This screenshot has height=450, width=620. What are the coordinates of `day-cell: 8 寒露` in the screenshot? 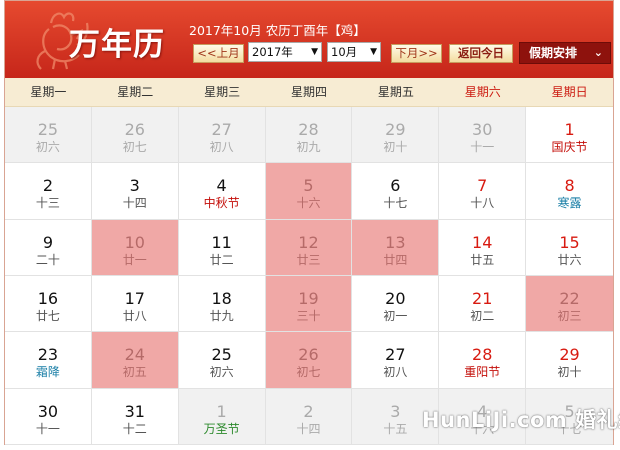 It's located at (569, 191).